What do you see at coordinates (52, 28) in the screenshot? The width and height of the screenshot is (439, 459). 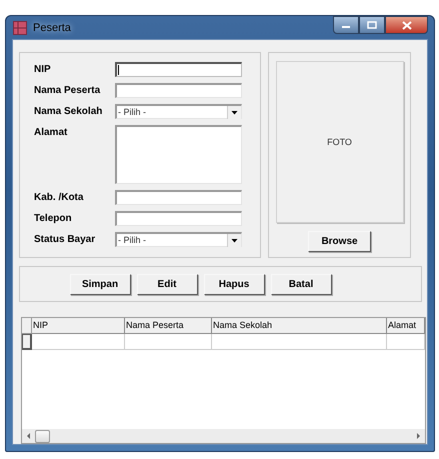 I see `window-title: Peserta` at bounding box center [52, 28].